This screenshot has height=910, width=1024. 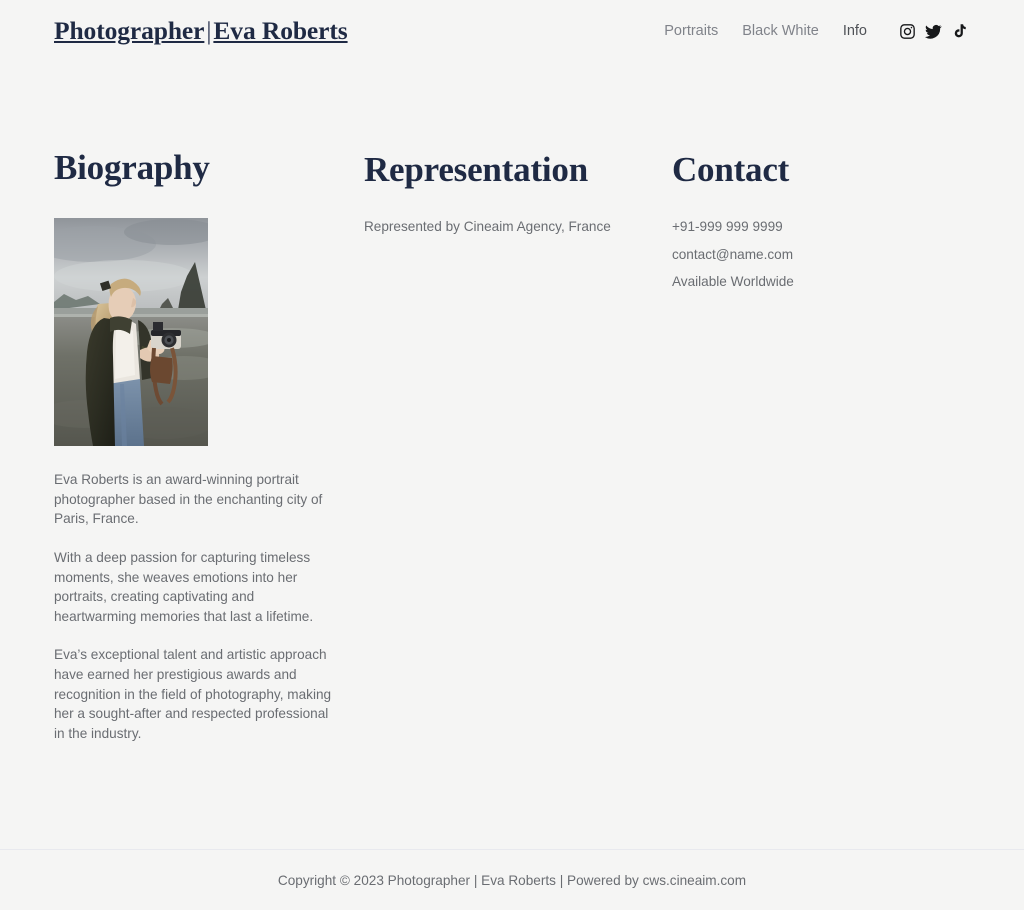 I want to click on nav-link-info: Info, so click(x=855, y=31).